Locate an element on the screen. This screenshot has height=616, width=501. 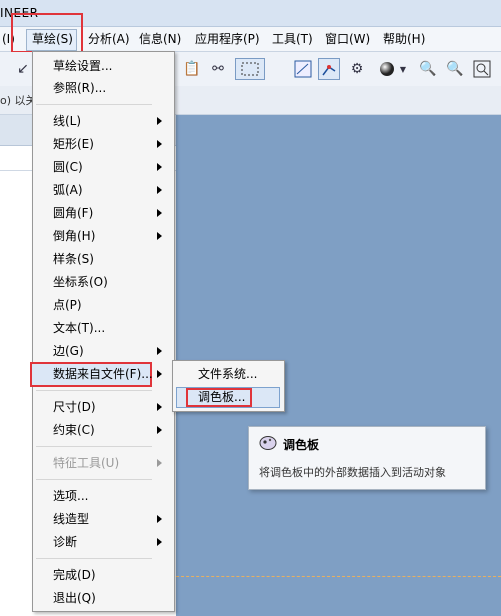
zoom-out-icon: 🔍 is located at coordinates (455, 69).